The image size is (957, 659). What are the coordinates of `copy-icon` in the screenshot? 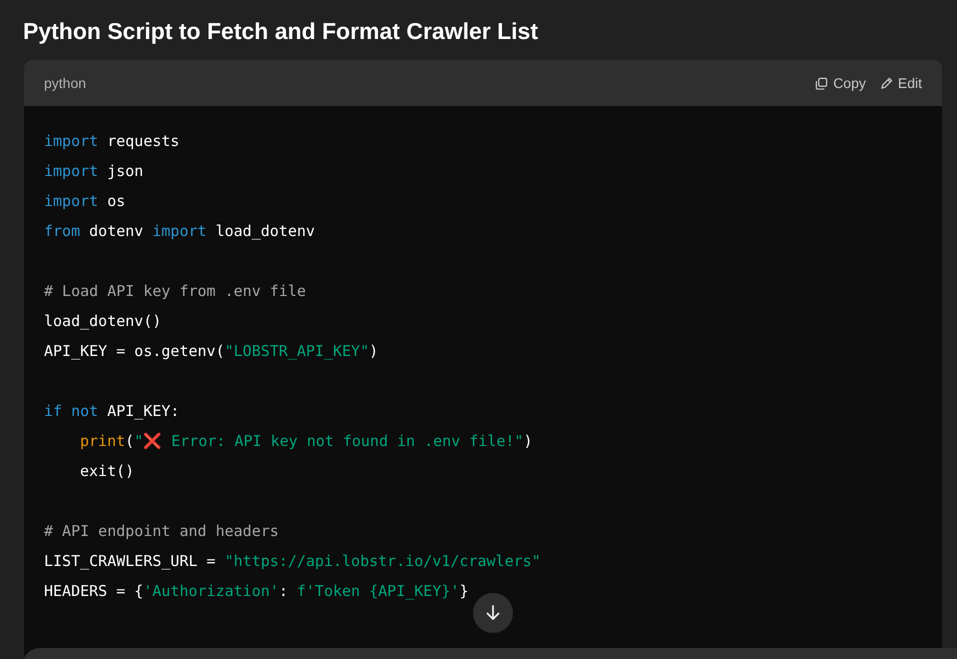 It's located at (821, 83).